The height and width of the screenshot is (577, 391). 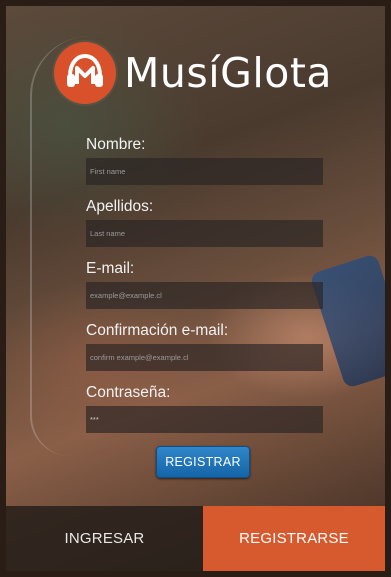 I want to click on tab-ingresar: INGRESAR, so click(x=104, y=538).